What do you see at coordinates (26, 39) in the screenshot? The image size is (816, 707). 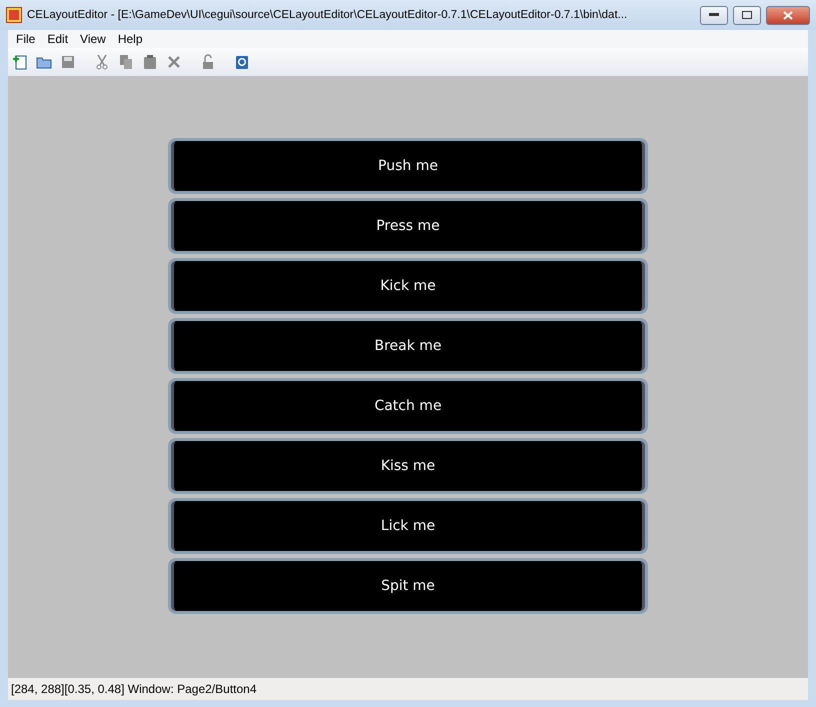 I see `menu-item: File` at bounding box center [26, 39].